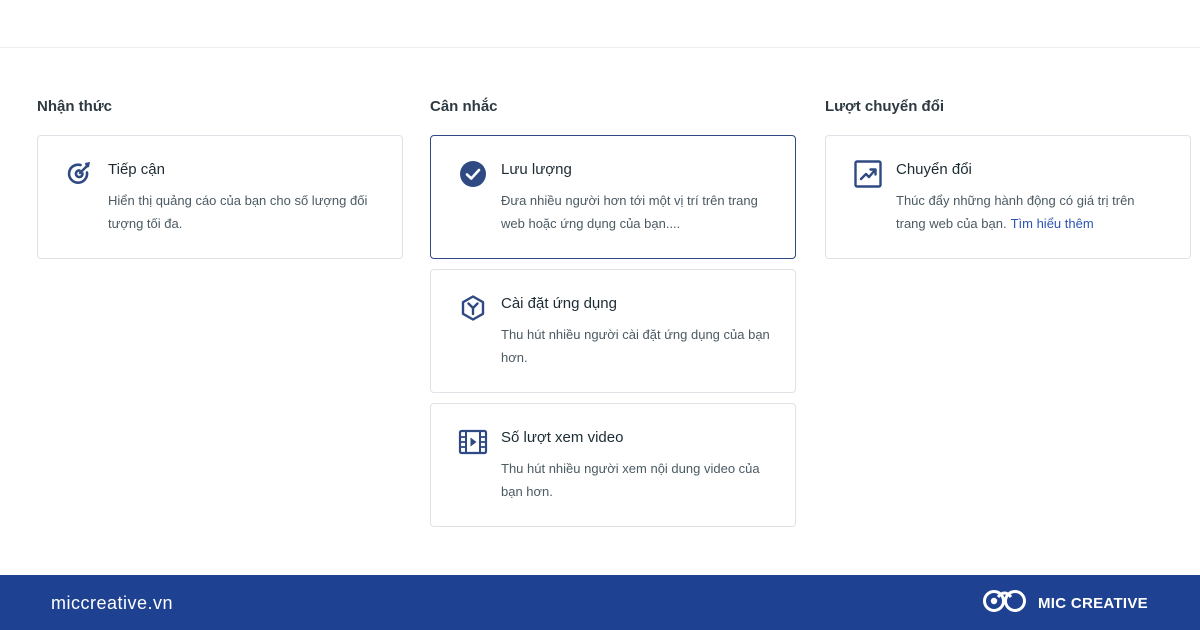 Image resolution: width=1200 pixels, height=630 pixels. What do you see at coordinates (536, 169) in the screenshot?
I see `card-title: Lưu lượng` at bounding box center [536, 169].